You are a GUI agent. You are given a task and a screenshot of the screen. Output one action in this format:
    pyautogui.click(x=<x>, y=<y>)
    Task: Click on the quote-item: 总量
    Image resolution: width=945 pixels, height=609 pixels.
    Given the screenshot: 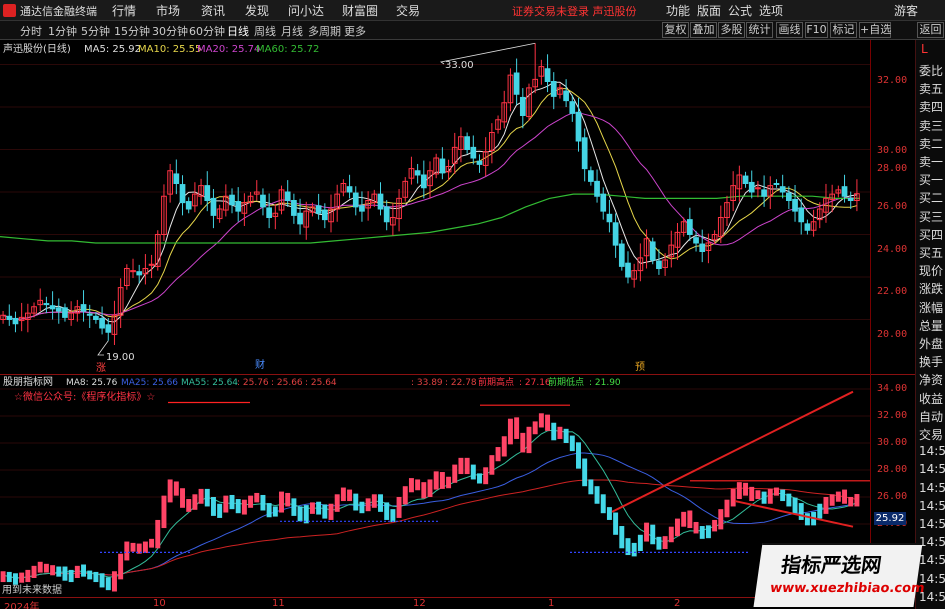 What is the action you would take?
    pyautogui.click(x=931, y=325)
    